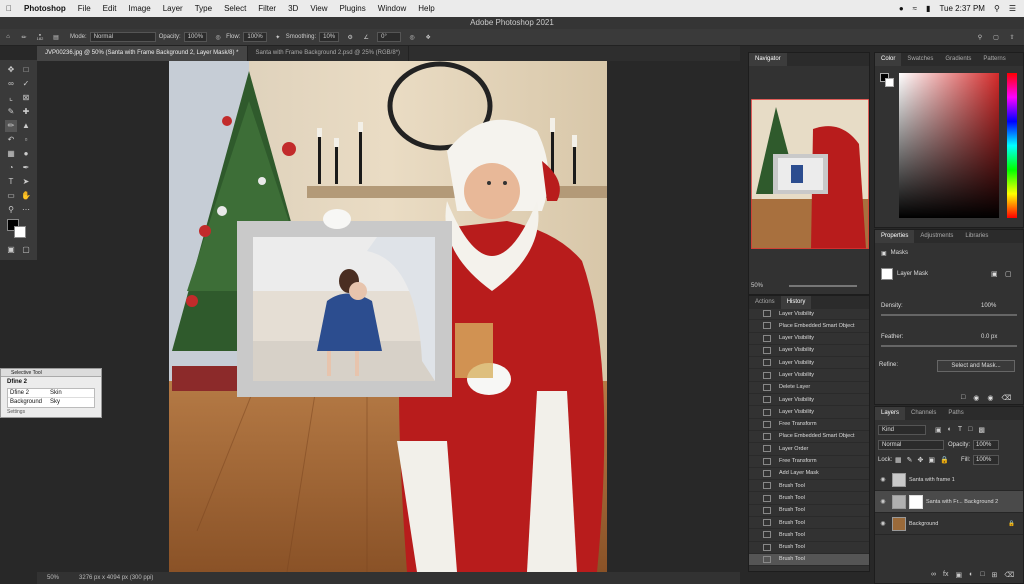 Image resolution: width=1024 pixels, height=584 pixels. What do you see at coordinates (26, 250) in the screenshot?
I see `screen-mode-icon: ▢` at bounding box center [26, 250].